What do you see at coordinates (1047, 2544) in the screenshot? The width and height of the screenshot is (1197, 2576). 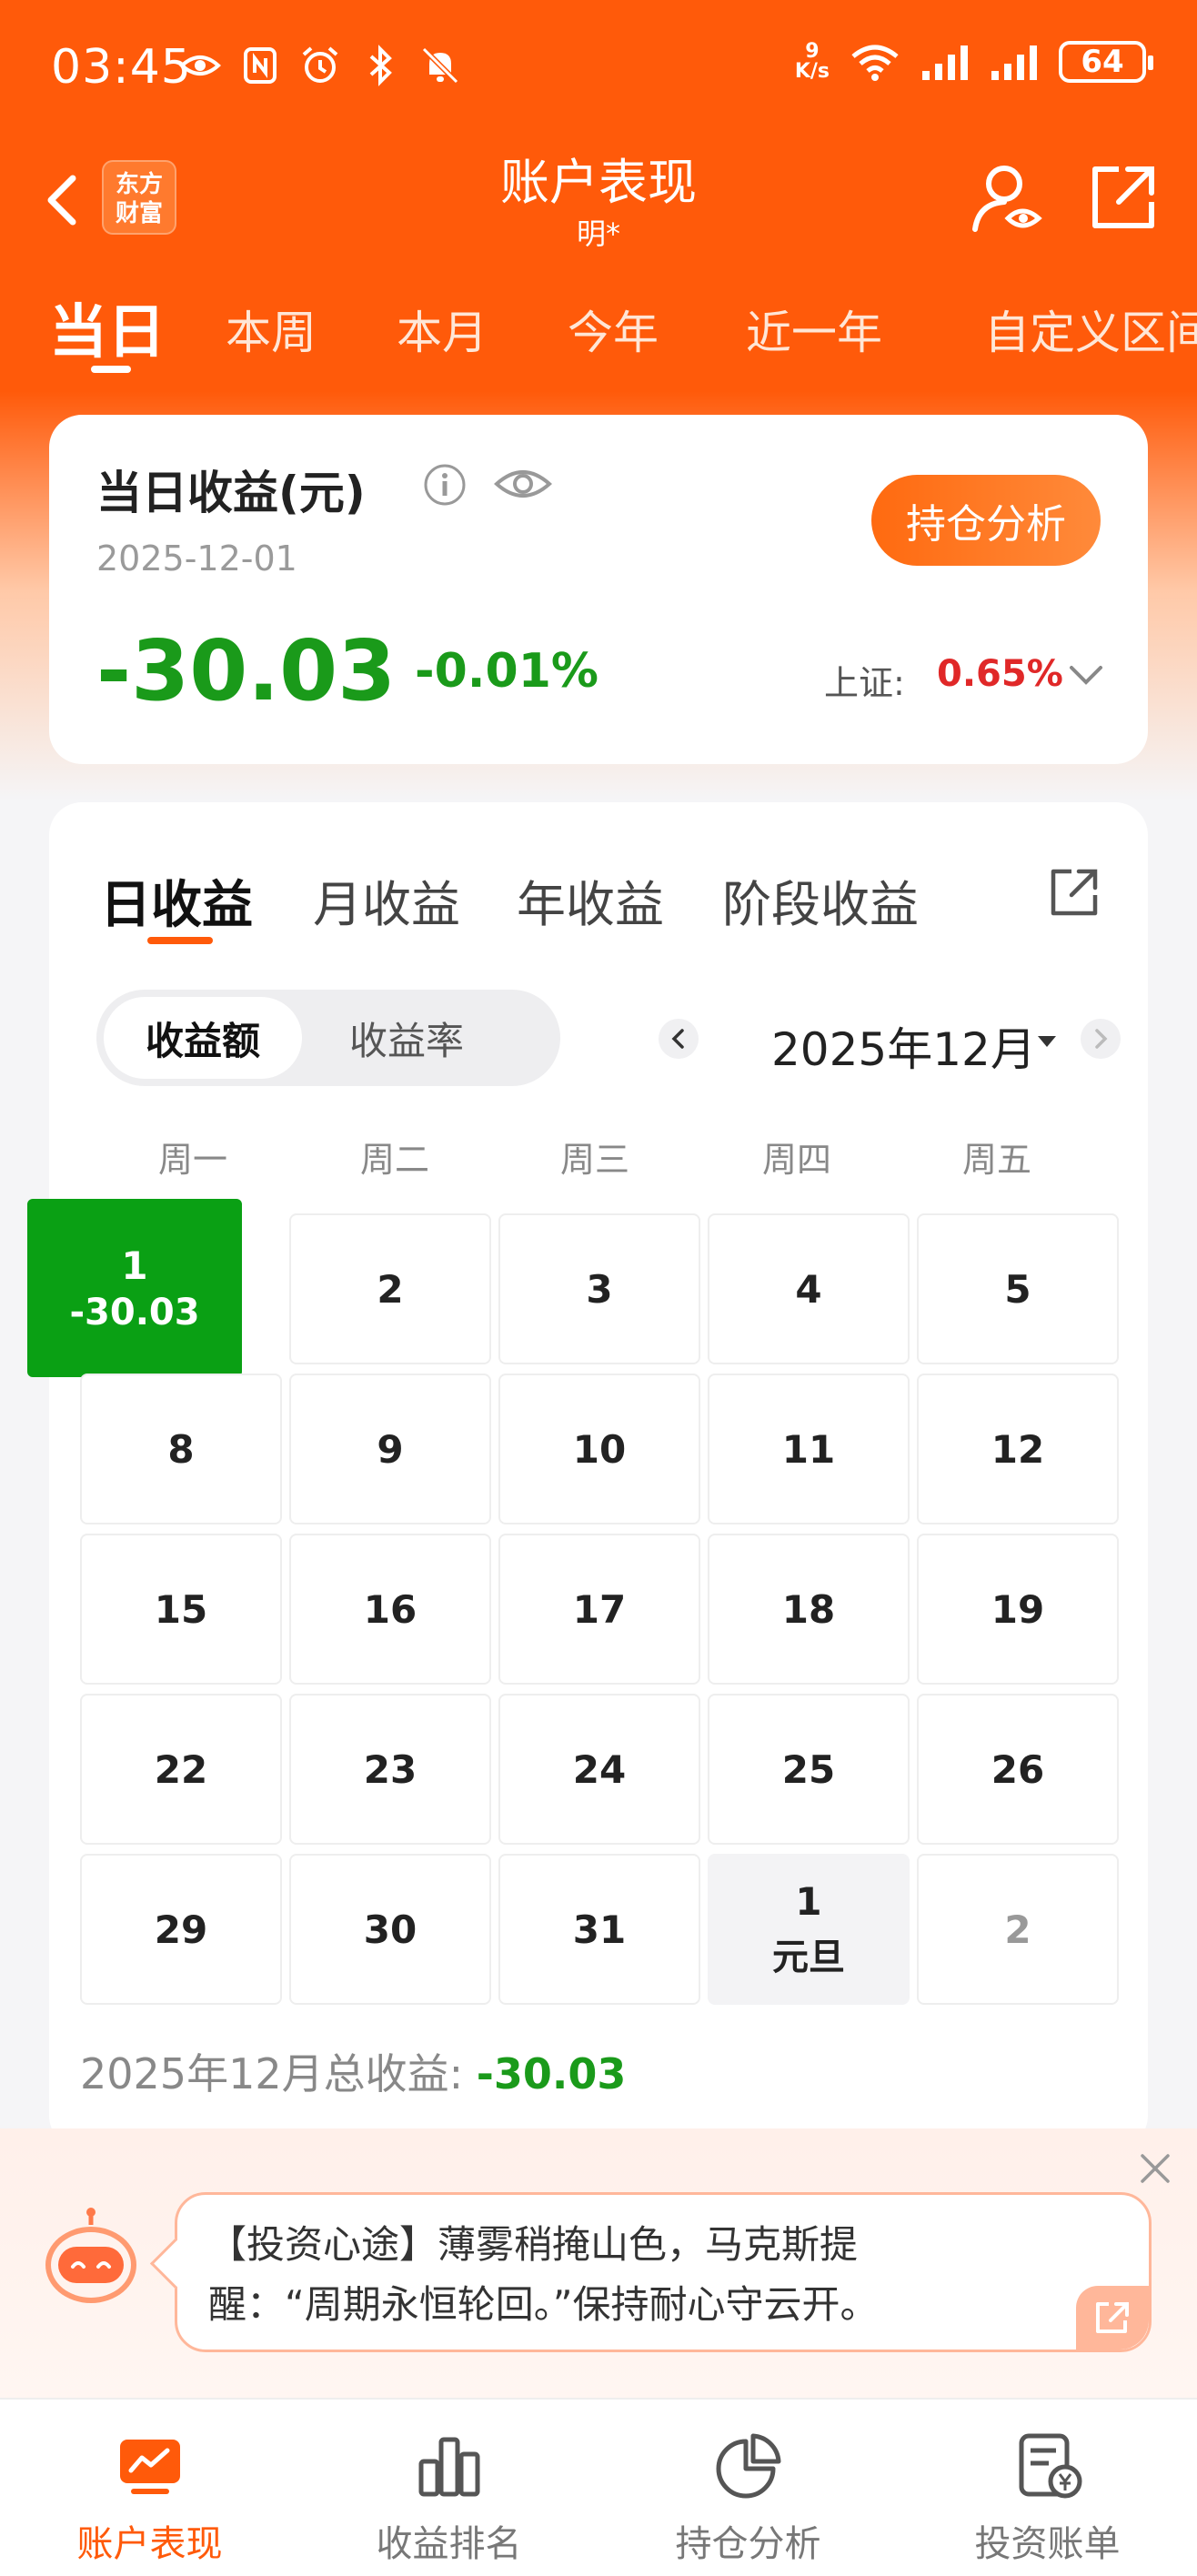 I see `nav-label: 投资账单` at bounding box center [1047, 2544].